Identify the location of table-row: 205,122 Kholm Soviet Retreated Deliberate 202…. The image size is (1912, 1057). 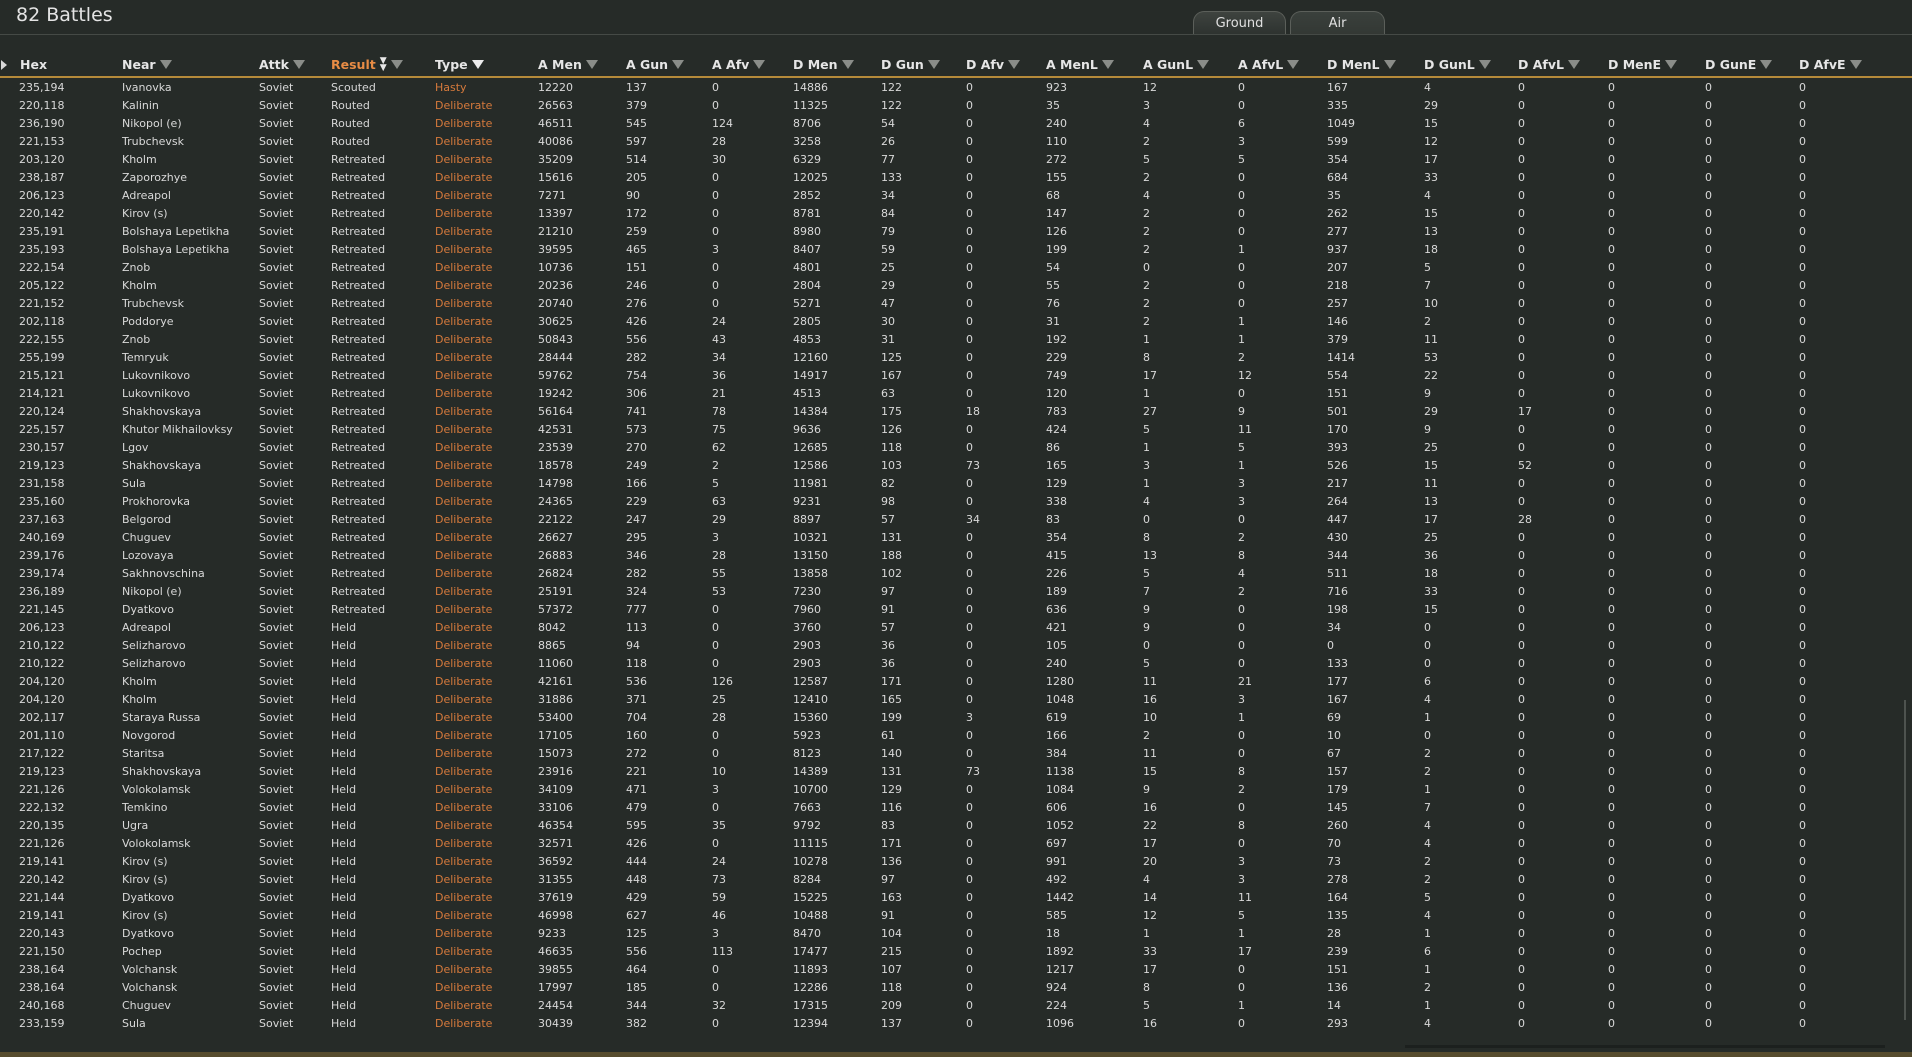
(947, 286).